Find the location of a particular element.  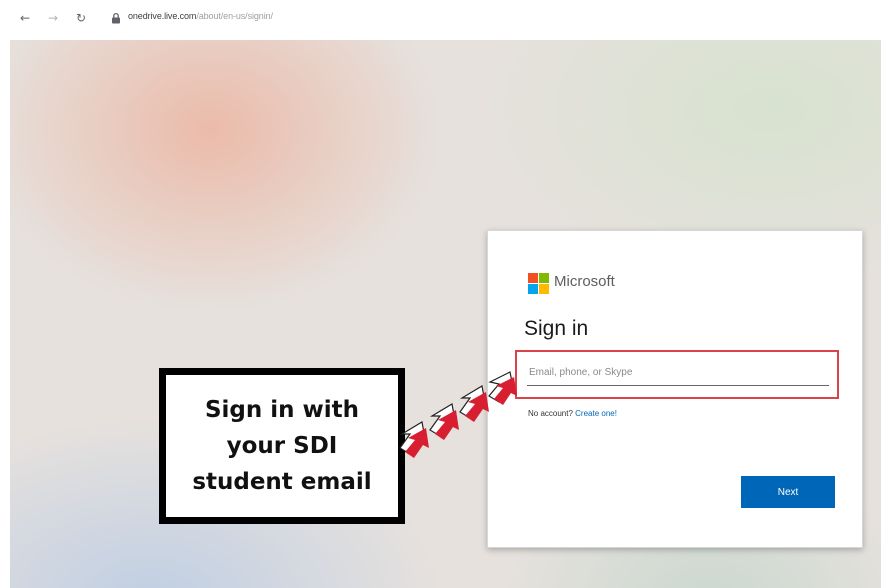

logo-square-green is located at coordinates (544, 278).